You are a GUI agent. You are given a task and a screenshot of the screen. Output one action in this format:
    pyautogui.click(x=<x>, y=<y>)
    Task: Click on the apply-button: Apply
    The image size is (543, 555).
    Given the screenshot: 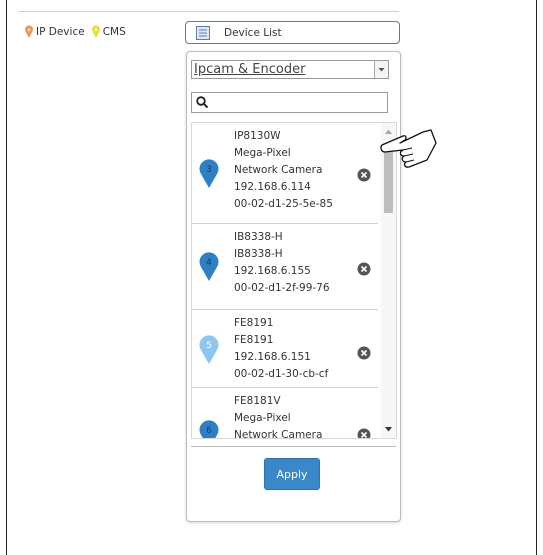 What is the action you would take?
    pyautogui.click(x=292, y=474)
    